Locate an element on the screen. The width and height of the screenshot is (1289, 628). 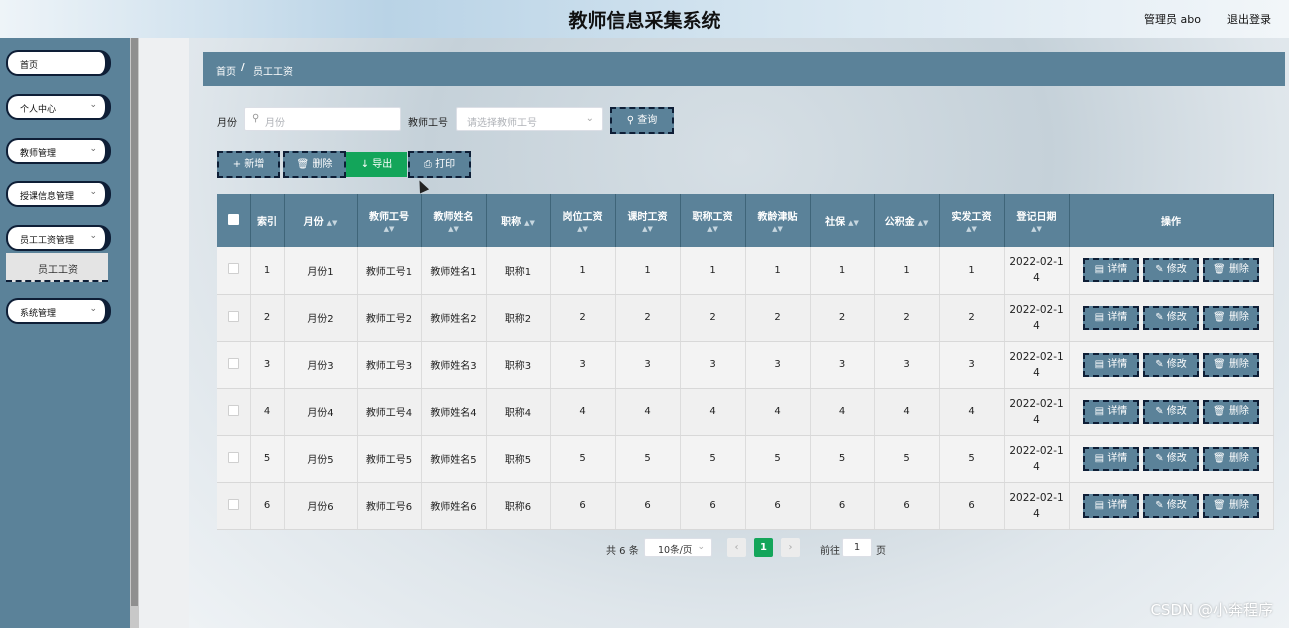
page-size-select: 10条/页 ⌄ is located at coordinates (678, 547).